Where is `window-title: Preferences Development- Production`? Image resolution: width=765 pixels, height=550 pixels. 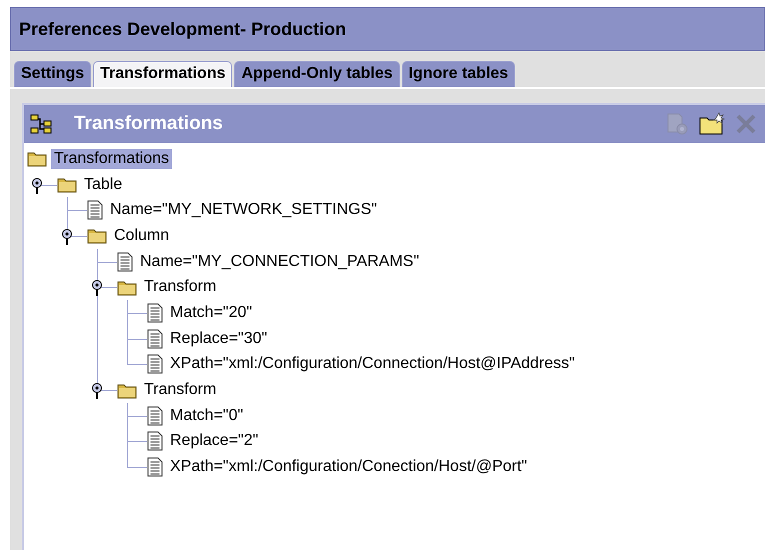 window-title: Preferences Development- Production is located at coordinates (387, 29).